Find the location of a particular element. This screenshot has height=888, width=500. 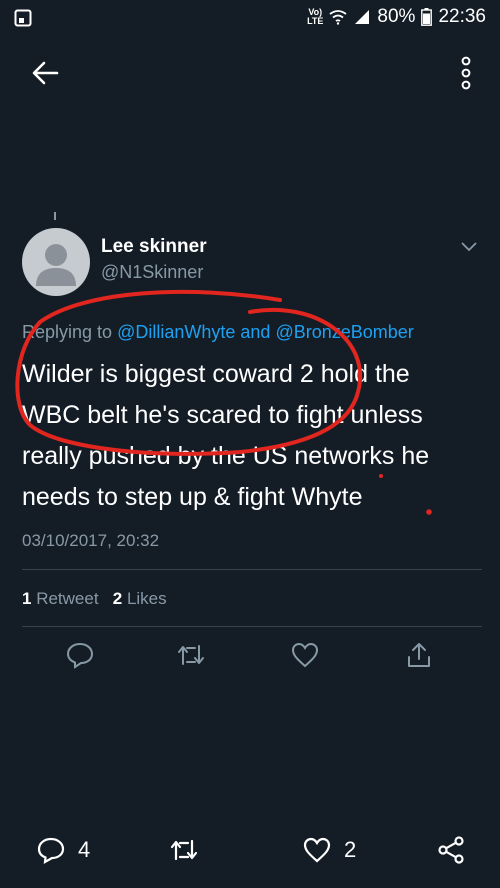

avatar is located at coordinates (56, 262).